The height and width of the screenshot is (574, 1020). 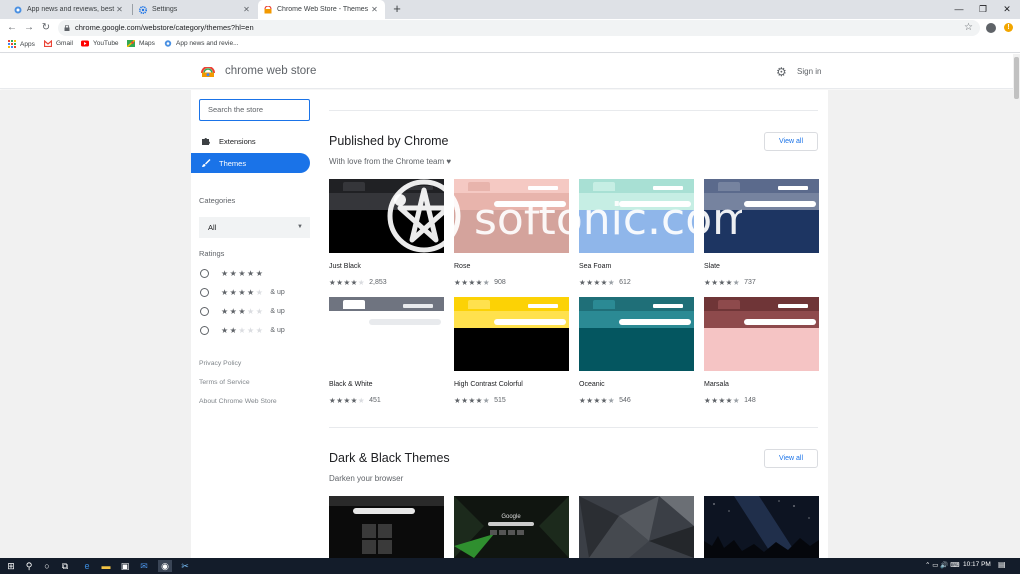 What do you see at coordinates (351, 384) in the screenshot?
I see `theme-name: Black & White` at bounding box center [351, 384].